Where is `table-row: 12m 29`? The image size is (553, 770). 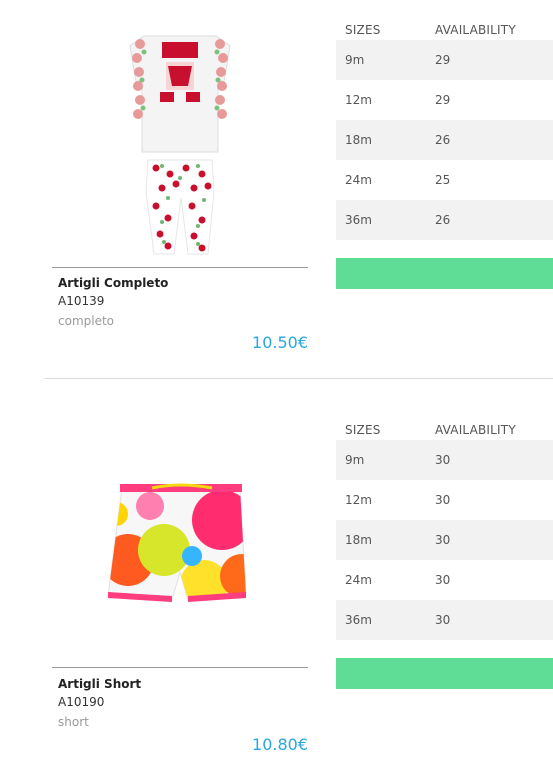 table-row: 12m 29 is located at coordinates (444, 100).